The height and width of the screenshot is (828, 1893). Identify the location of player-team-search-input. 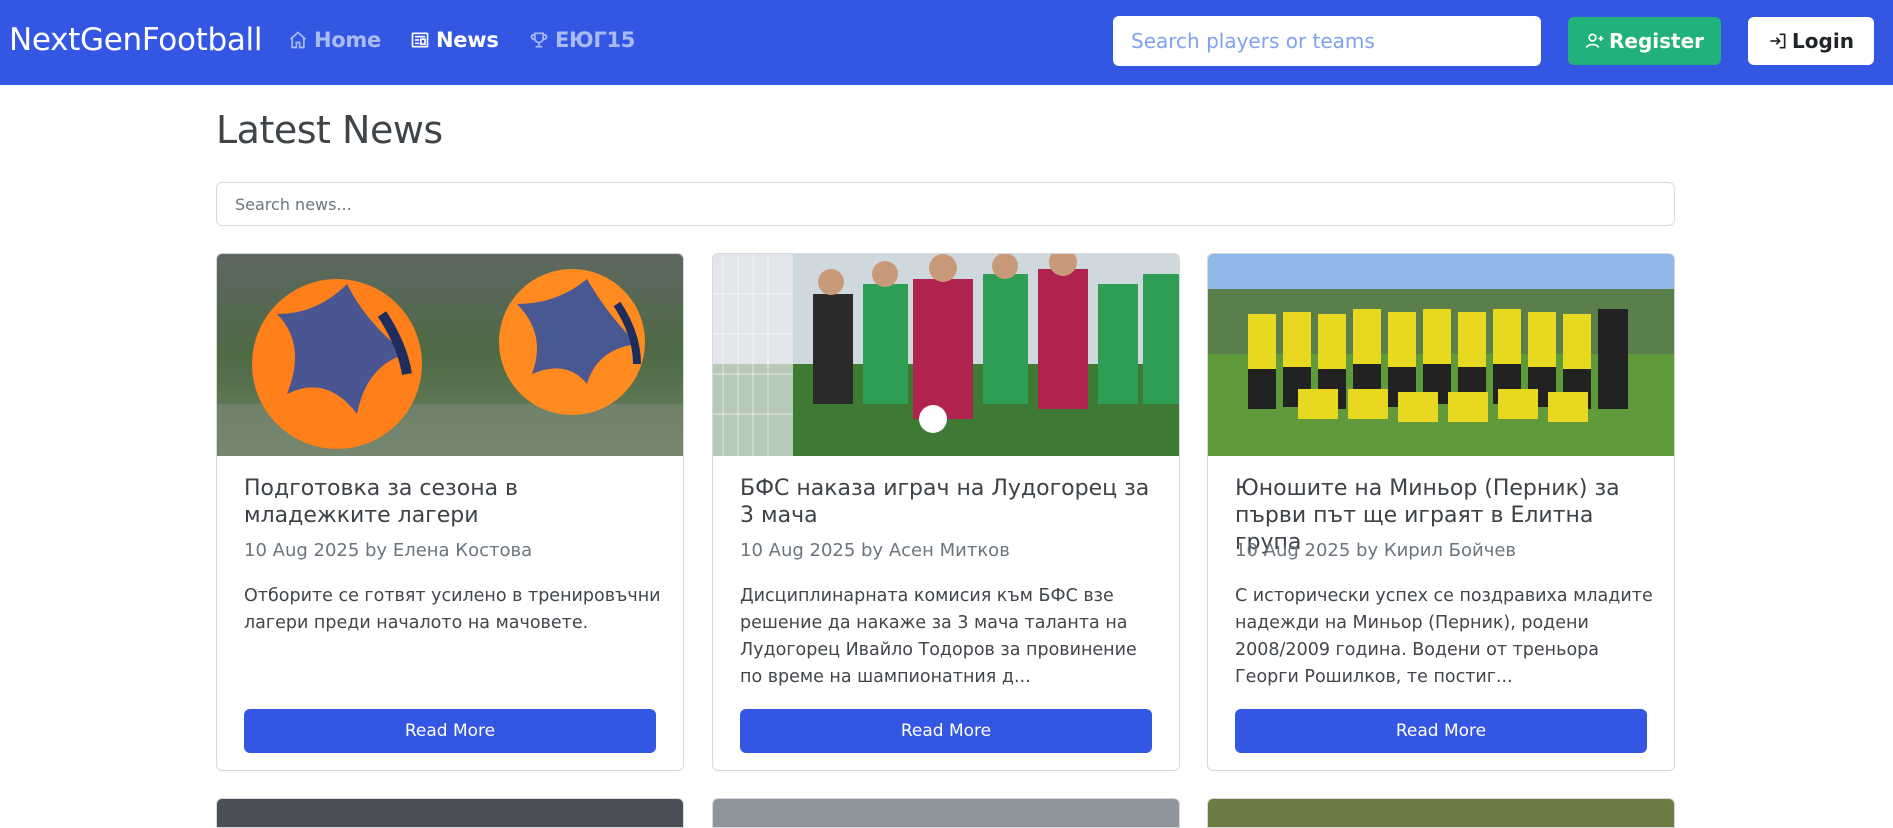
(1327, 41).